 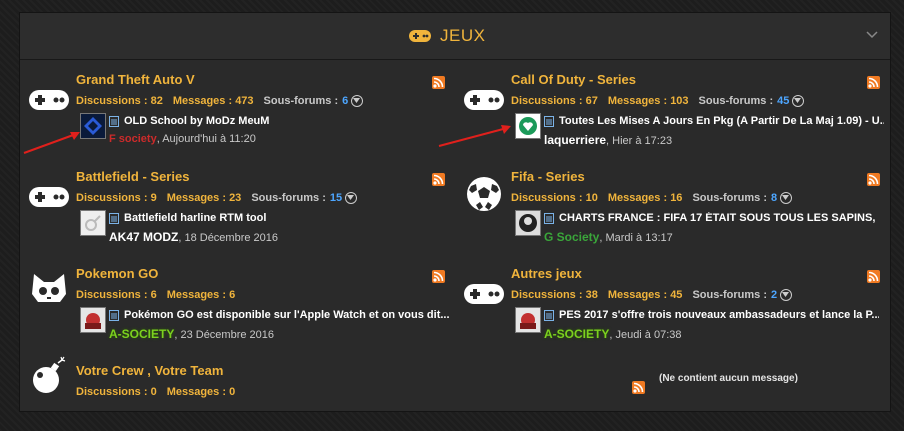 I want to click on last-post-date: , Hier à 17:23, so click(x=639, y=141).